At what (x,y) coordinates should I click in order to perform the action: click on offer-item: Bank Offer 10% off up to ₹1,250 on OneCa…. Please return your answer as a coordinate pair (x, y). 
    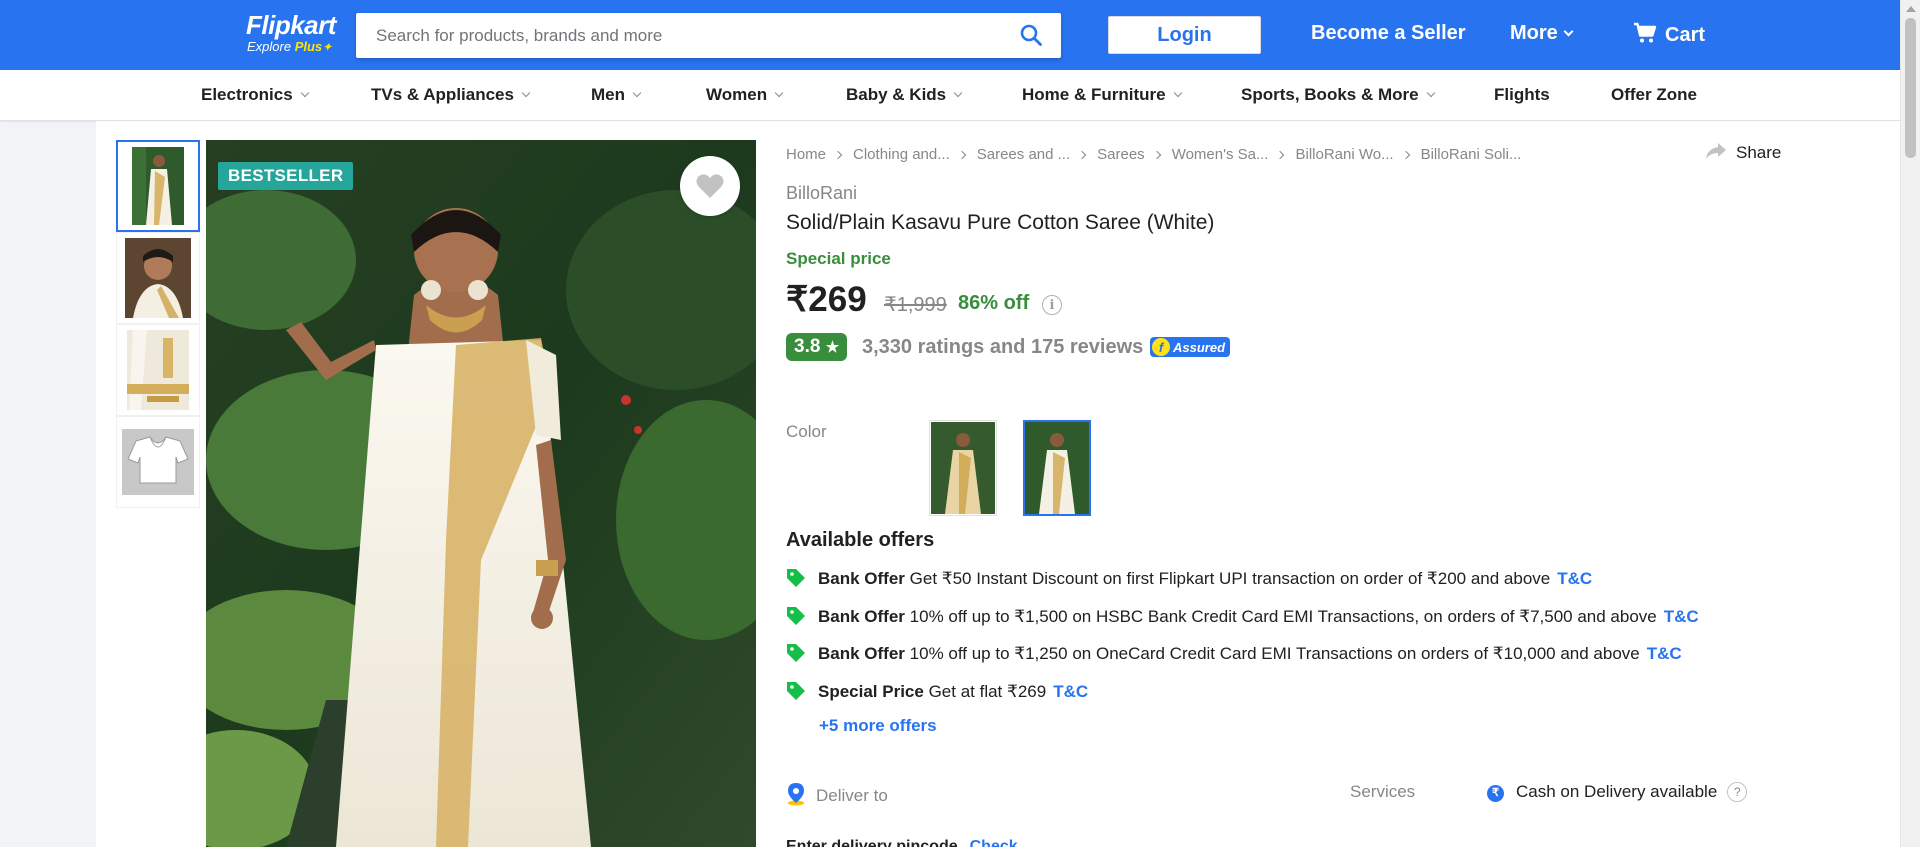
    Looking at the image, I should click on (1234, 653).